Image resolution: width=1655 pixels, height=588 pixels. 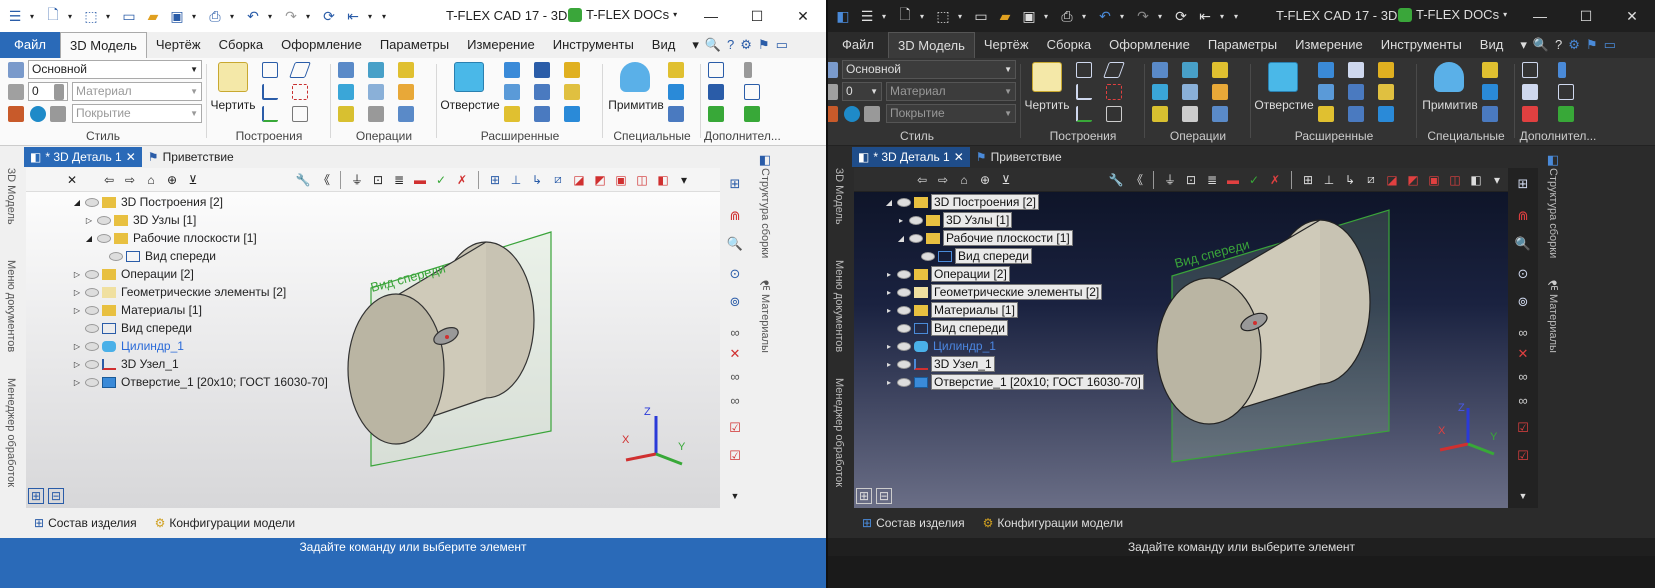 I want to click on wrap-icon, so click(x=1326, y=114).